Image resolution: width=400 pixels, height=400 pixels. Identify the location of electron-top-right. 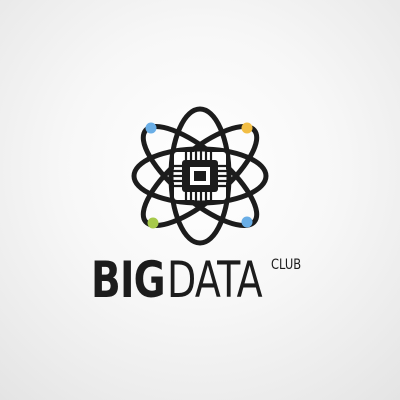
(247, 128).